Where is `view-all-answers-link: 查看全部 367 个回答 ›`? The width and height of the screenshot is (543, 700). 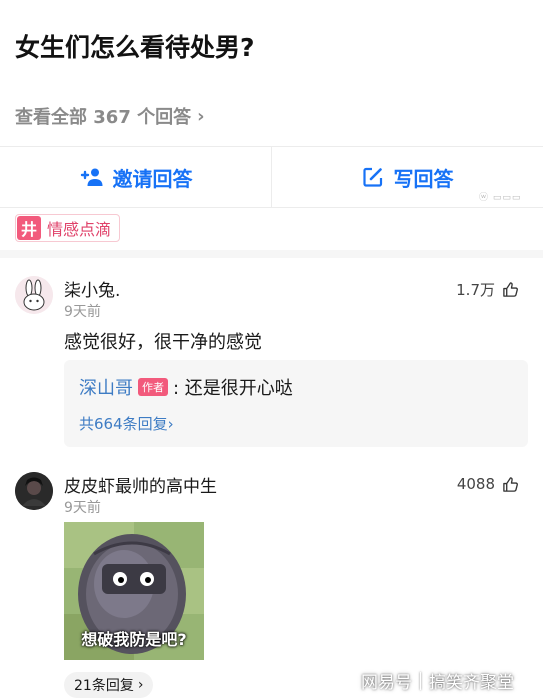
view-all-answers-link: 查看全部 367 个回答 › is located at coordinates (110, 116).